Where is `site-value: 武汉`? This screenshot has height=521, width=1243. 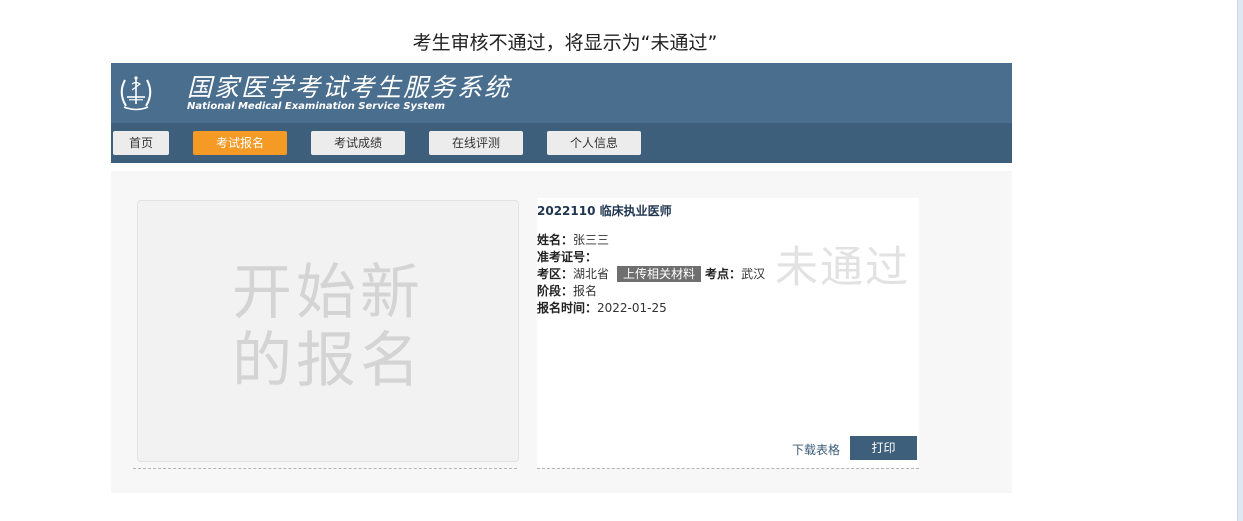
site-value: 武汉 is located at coordinates (753, 274).